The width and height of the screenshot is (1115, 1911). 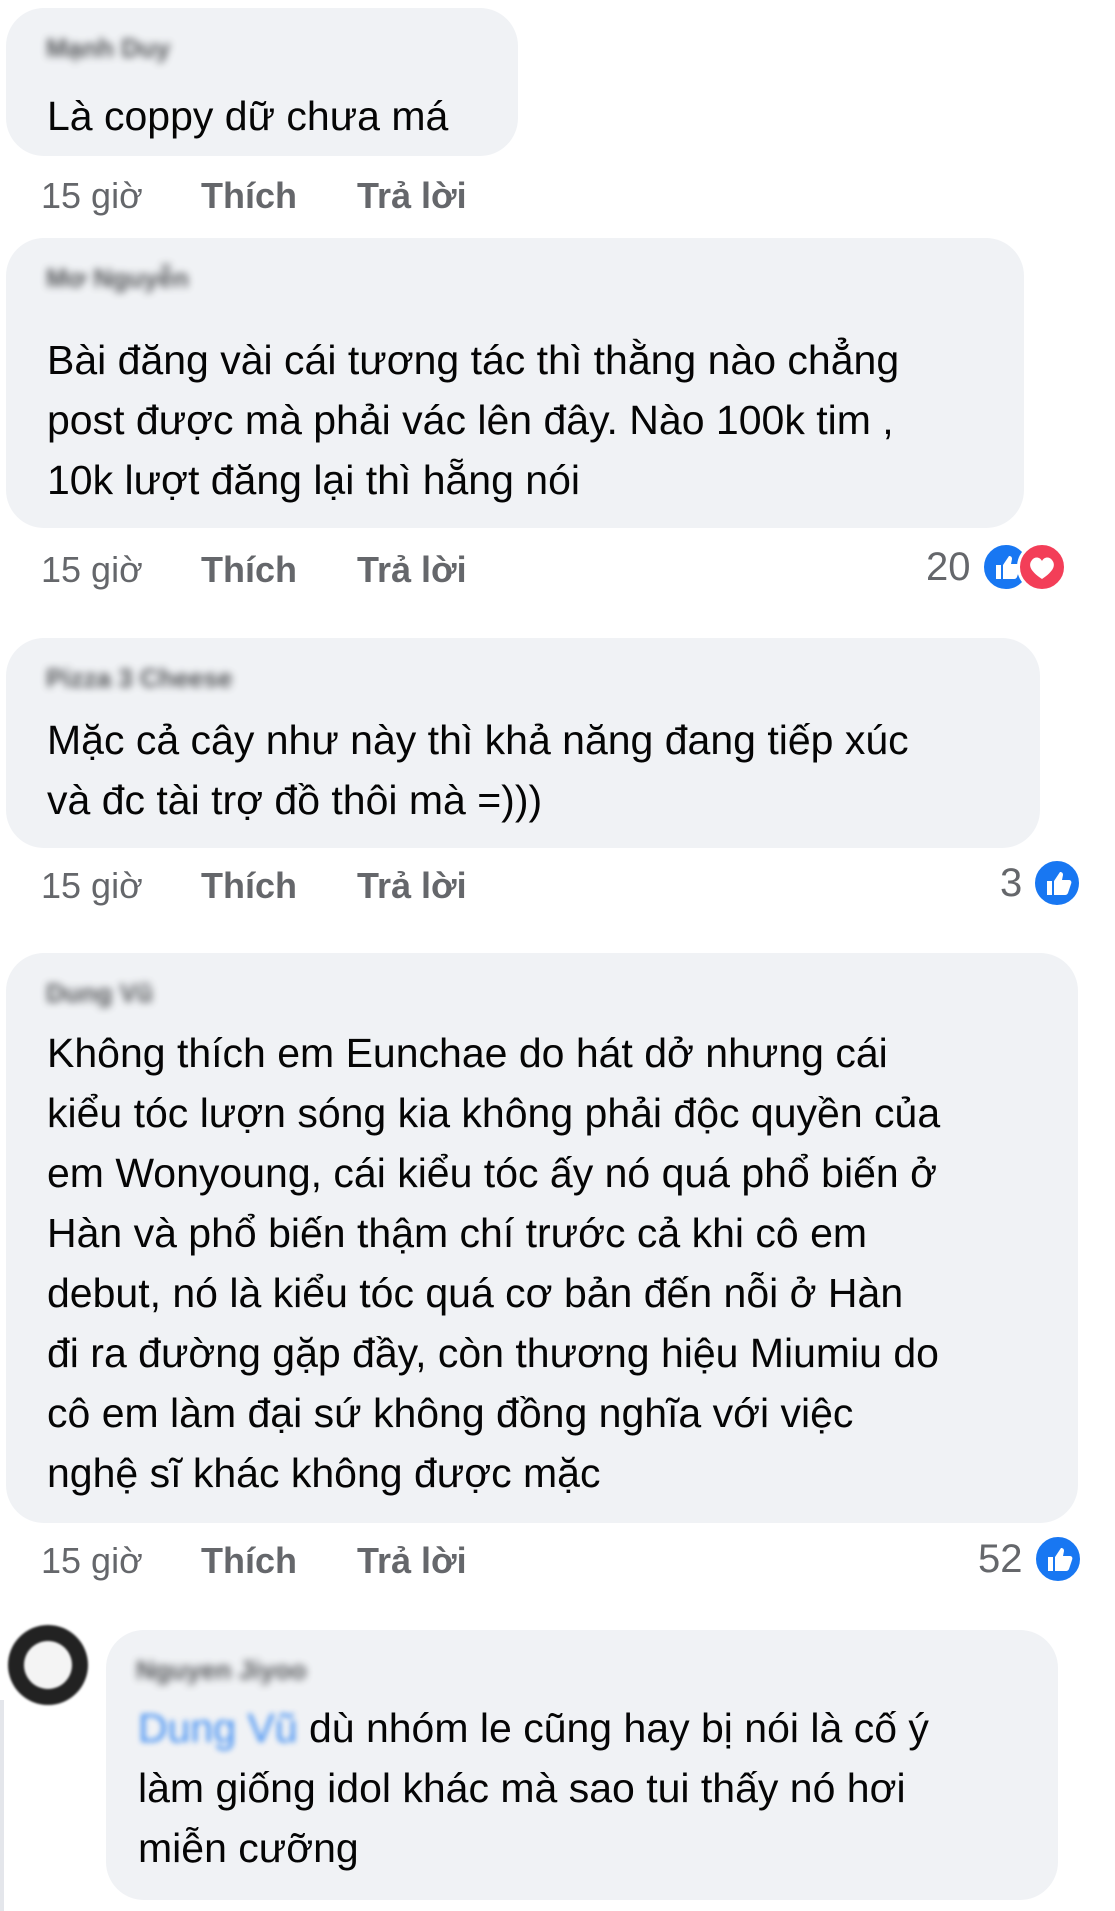 What do you see at coordinates (2, 1805) in the screenshot?
I see `thread-line` at bounding box center [2, 1805].